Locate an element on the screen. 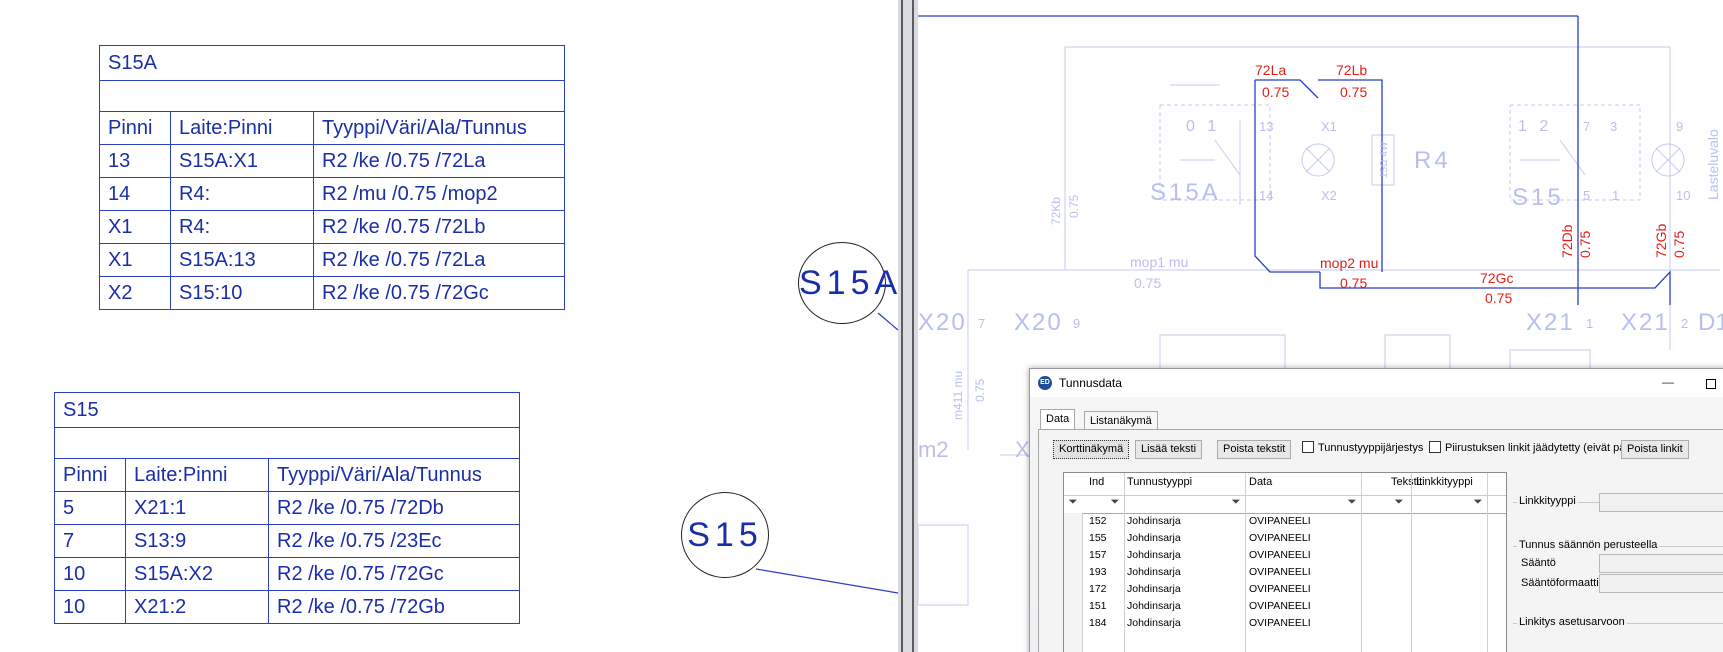  pin-9: 9 is located at coordinates (1679, 126).